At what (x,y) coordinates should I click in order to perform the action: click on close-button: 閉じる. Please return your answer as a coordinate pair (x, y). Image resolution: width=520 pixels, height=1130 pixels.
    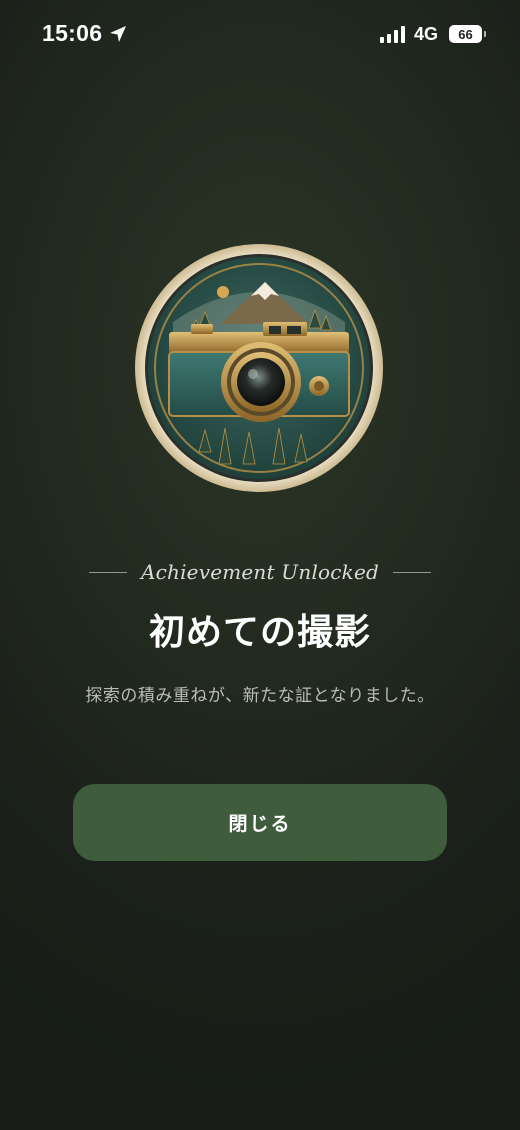
    Looking at the image, I should click on (260, 822).